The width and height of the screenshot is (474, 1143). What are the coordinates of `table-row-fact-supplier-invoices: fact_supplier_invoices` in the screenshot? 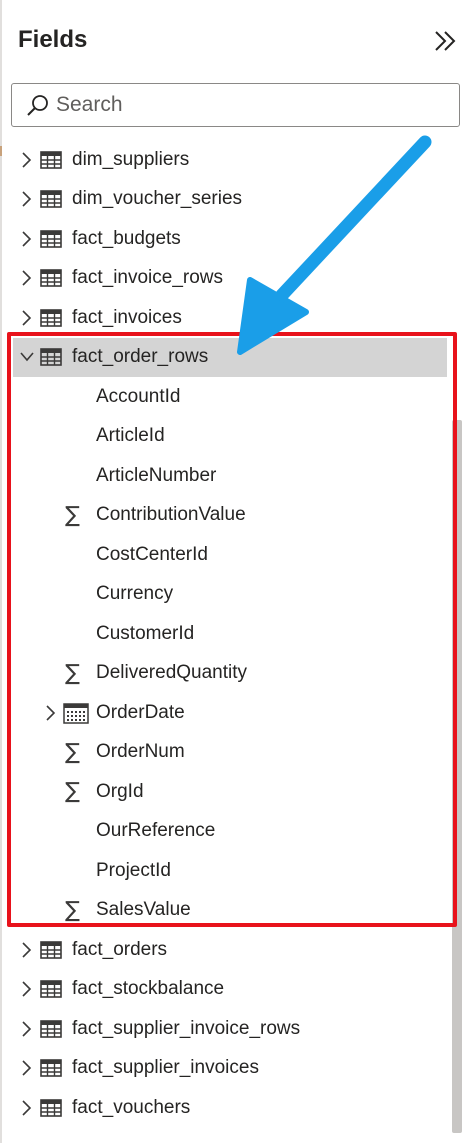 It's located at (226, 1069).